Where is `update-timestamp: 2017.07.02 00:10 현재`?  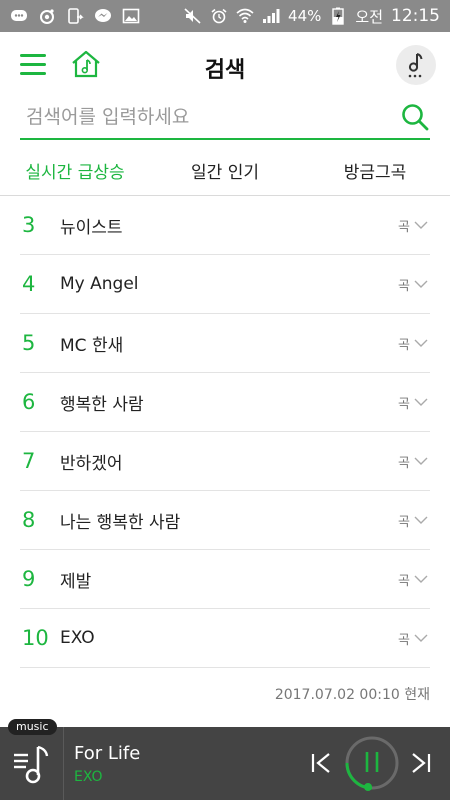
update-timestamp: 2017.07.02 00:10 현재 is located at coordinates (352, 695).